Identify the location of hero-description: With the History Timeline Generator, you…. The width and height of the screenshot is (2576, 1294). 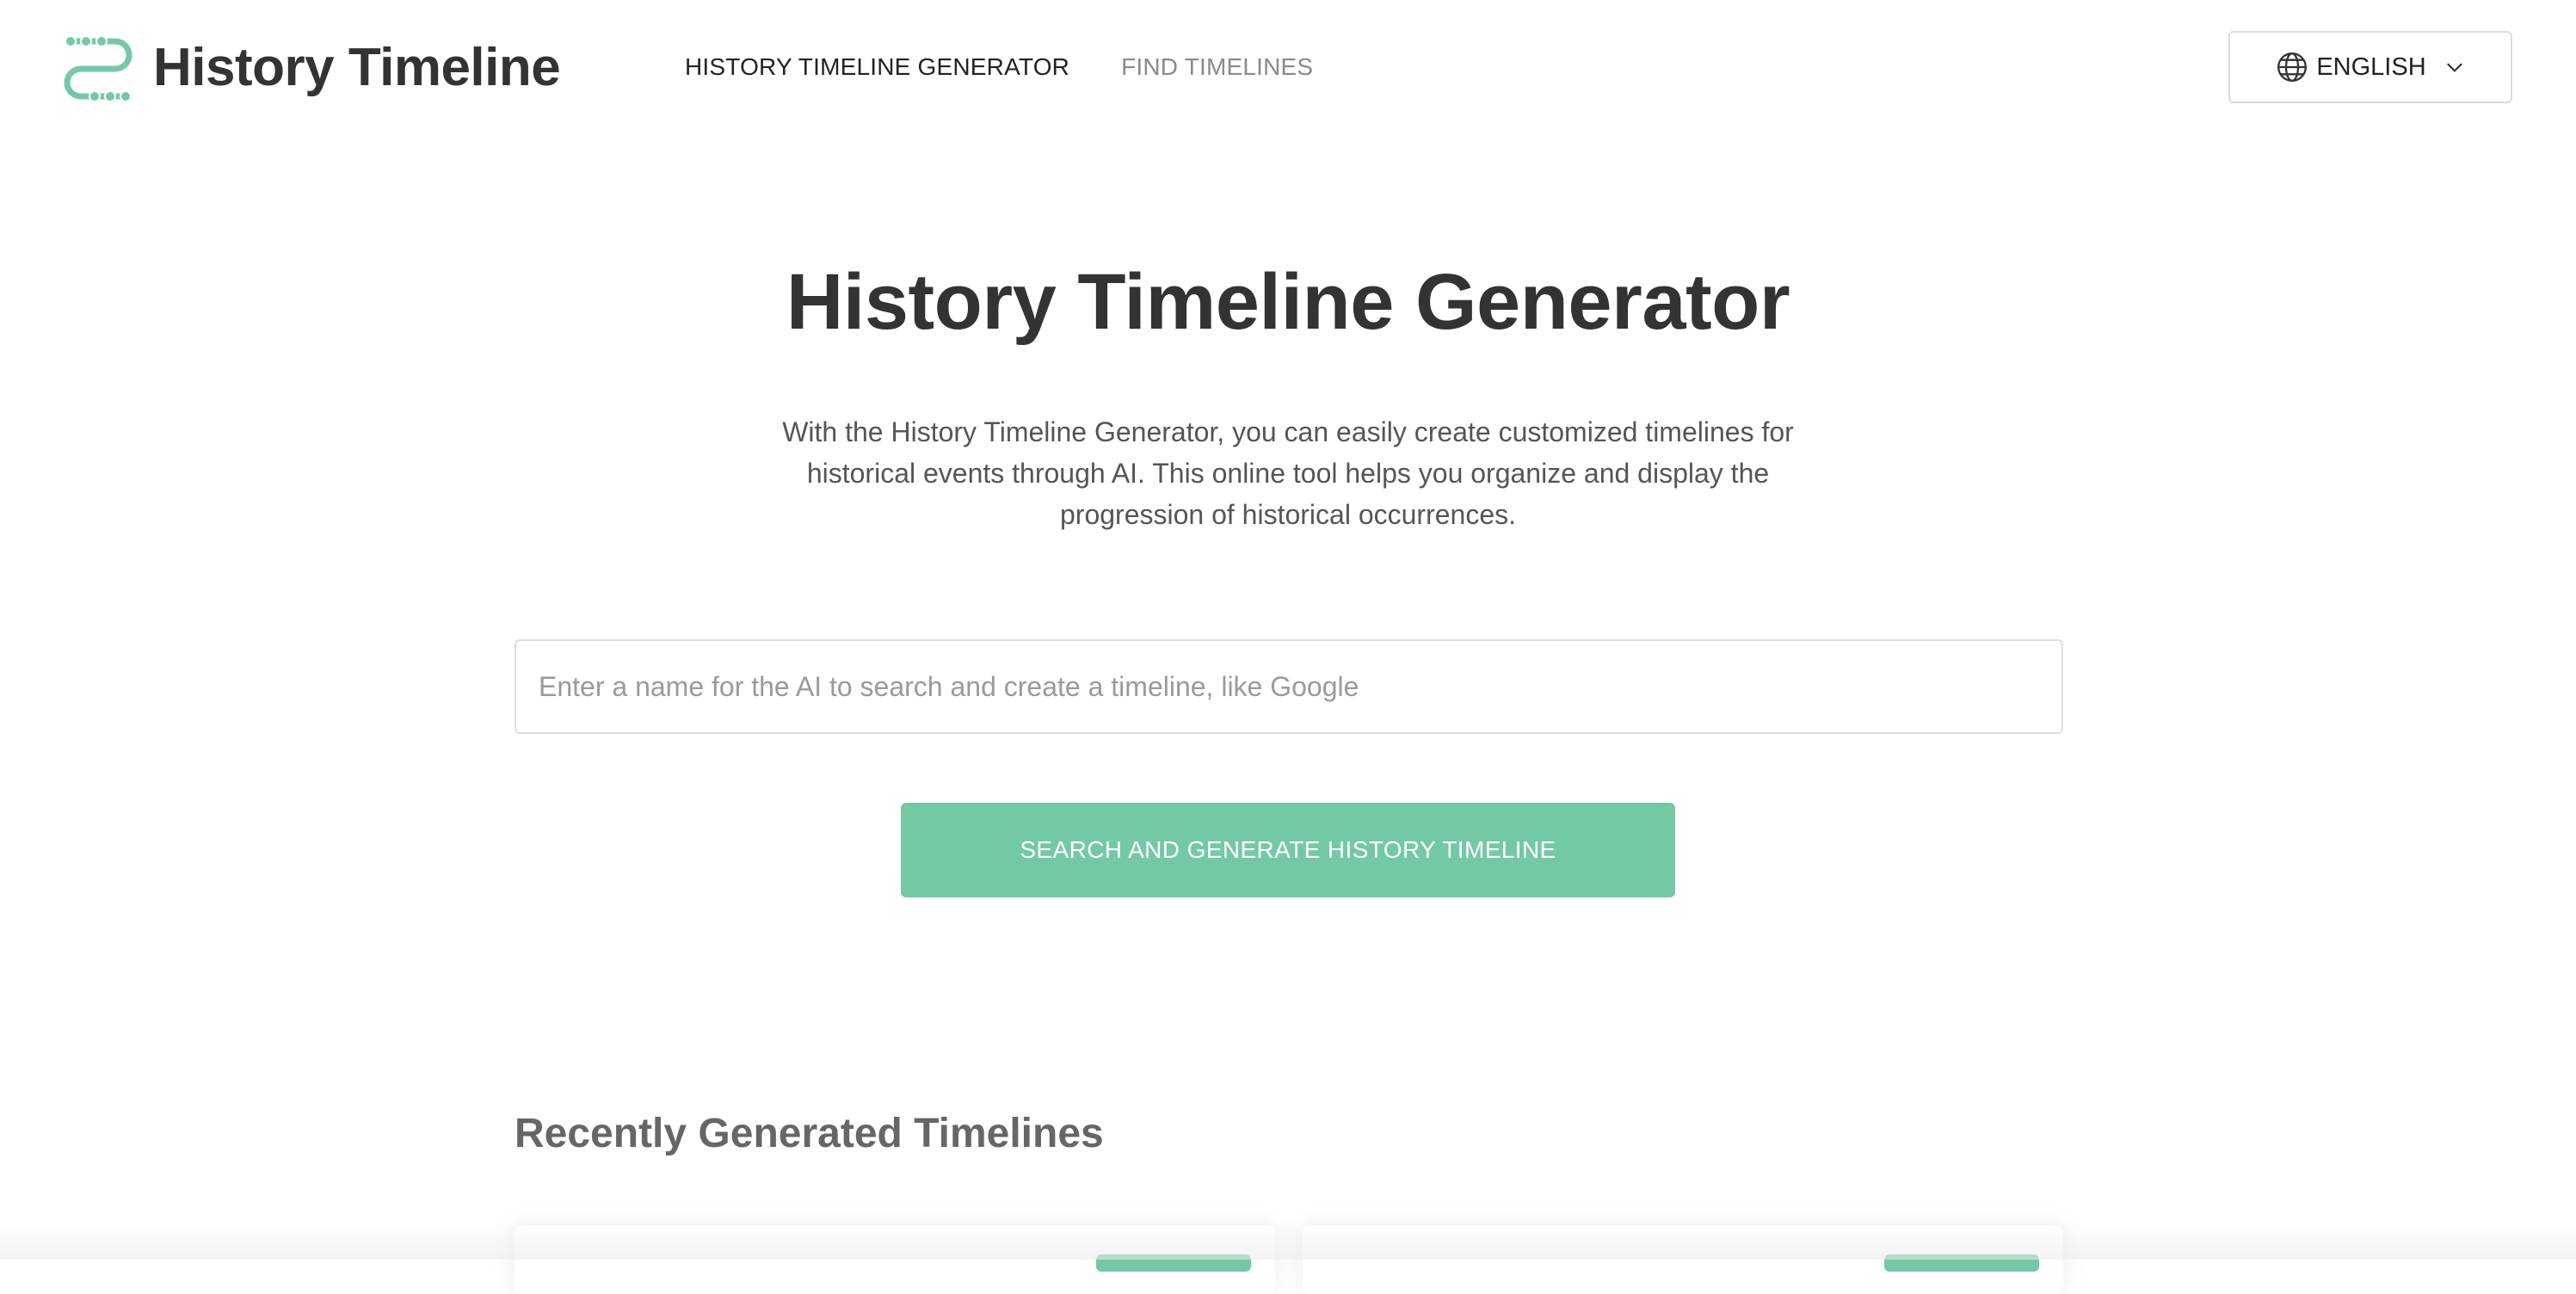
(1288, 473).